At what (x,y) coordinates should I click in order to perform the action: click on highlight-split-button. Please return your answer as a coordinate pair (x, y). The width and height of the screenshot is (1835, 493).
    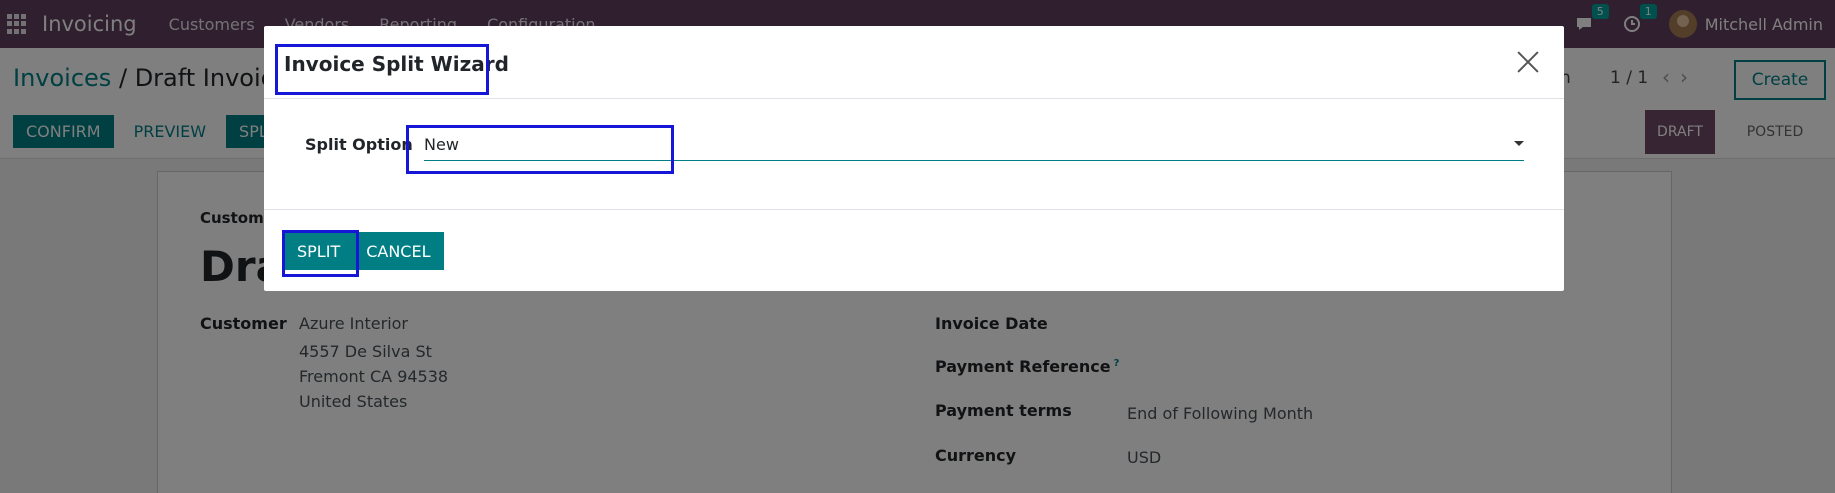
    Looking at the image, I should click on (320, 253).